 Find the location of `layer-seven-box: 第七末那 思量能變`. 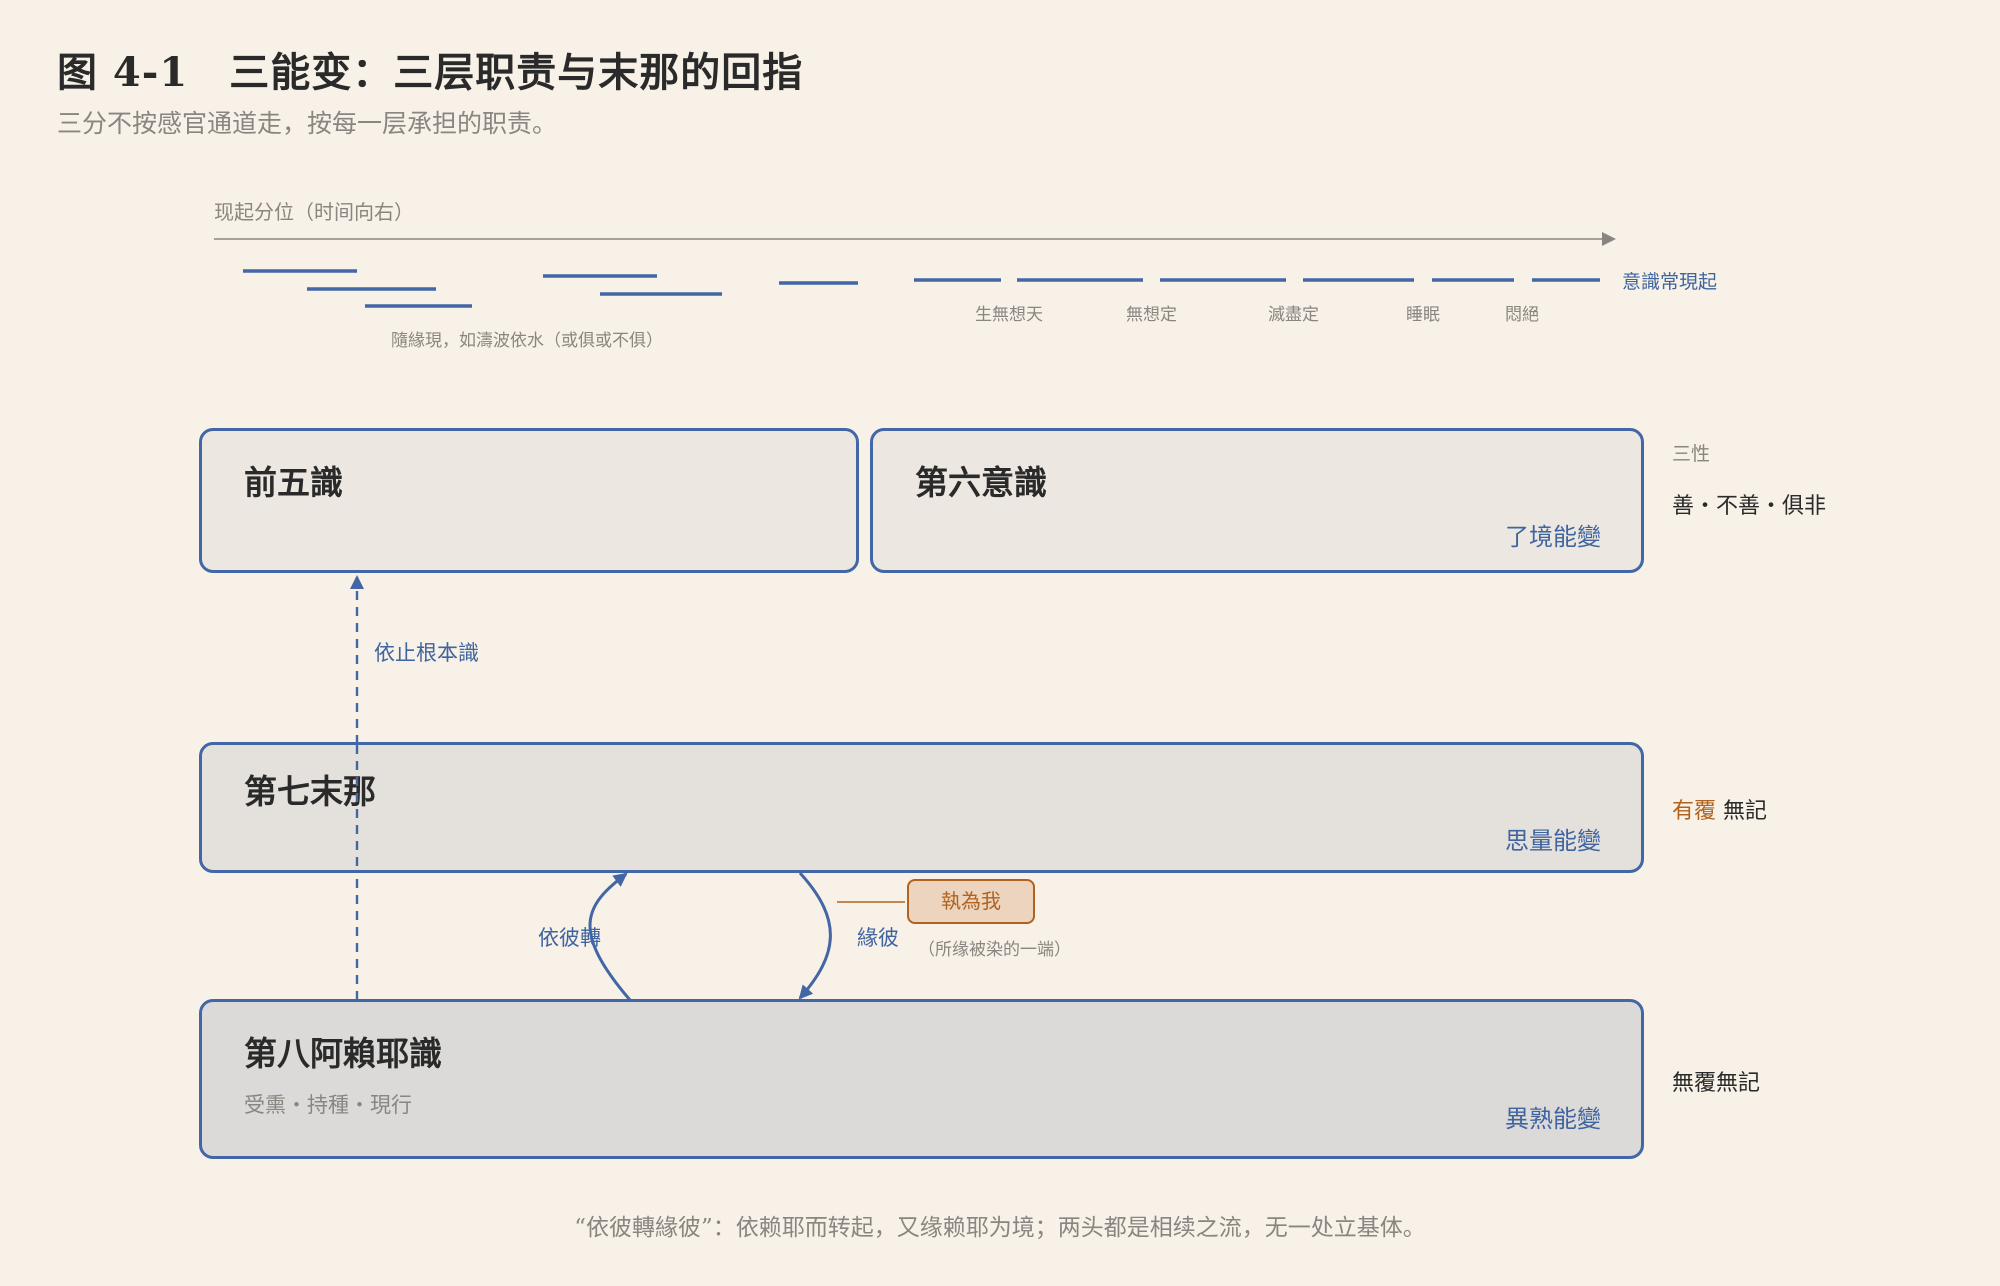

layer-seven-box: 第七末那 思量能變 is located at coordinates (921, 807).